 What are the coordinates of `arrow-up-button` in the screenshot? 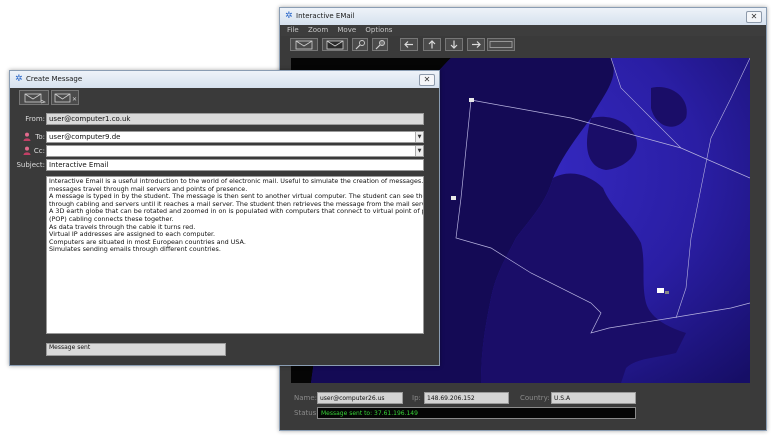 It's located at (432, 44).